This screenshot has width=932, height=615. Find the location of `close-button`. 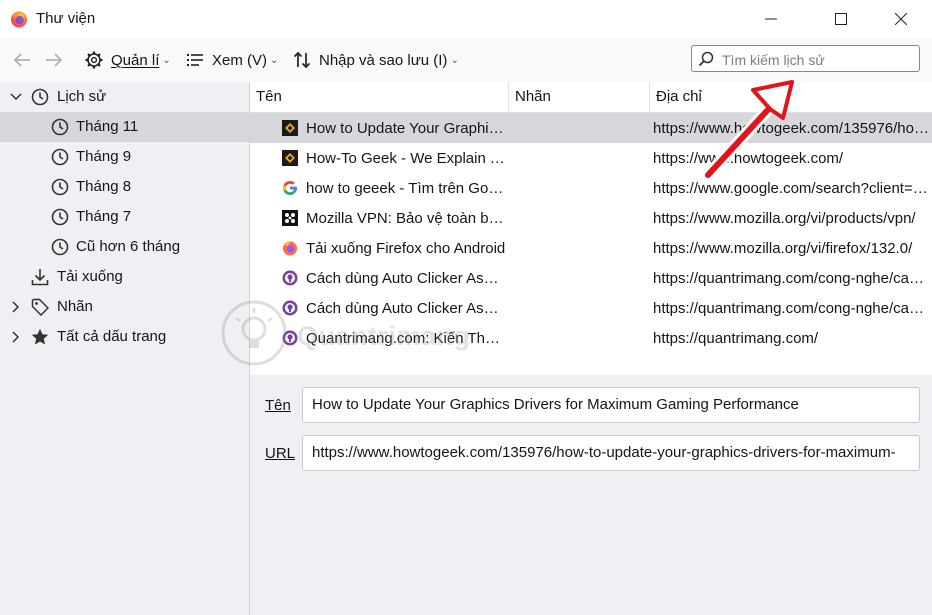

close-button is located at coordinates (901, 19).